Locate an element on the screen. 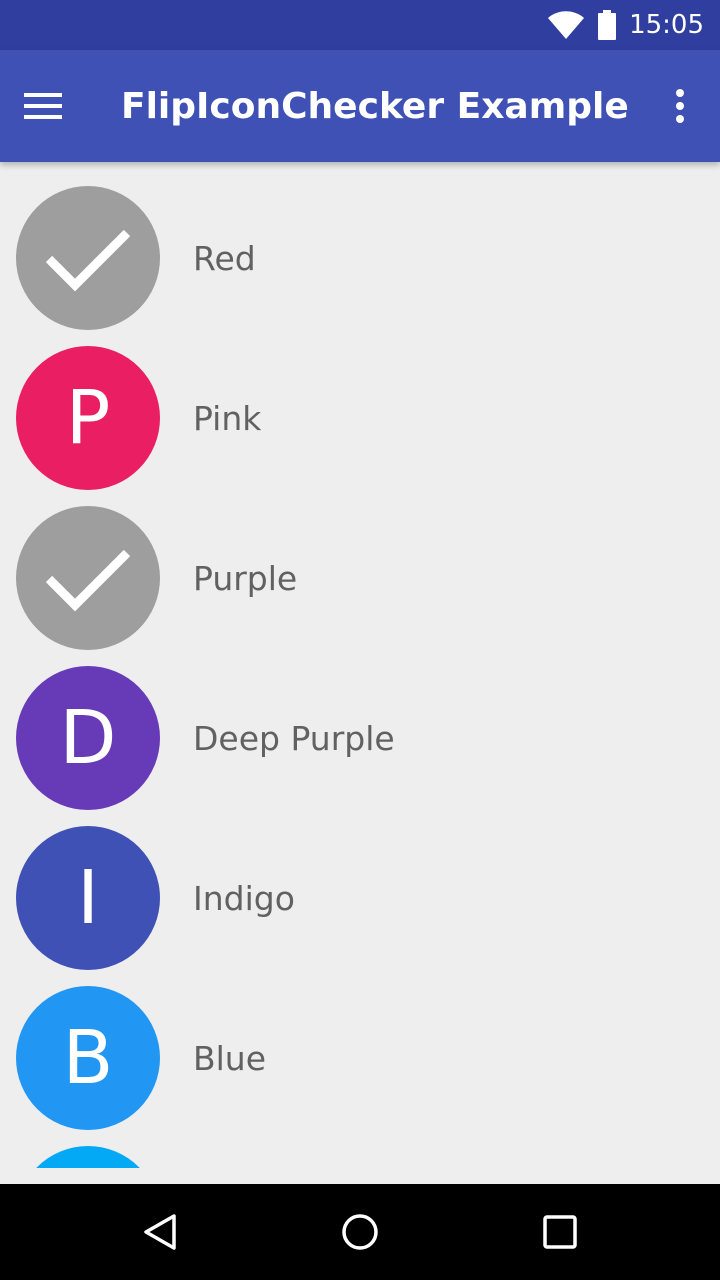 The width and height of the screenshot is (720, 1280). list-item: Red is located at coordinates (360, 246).